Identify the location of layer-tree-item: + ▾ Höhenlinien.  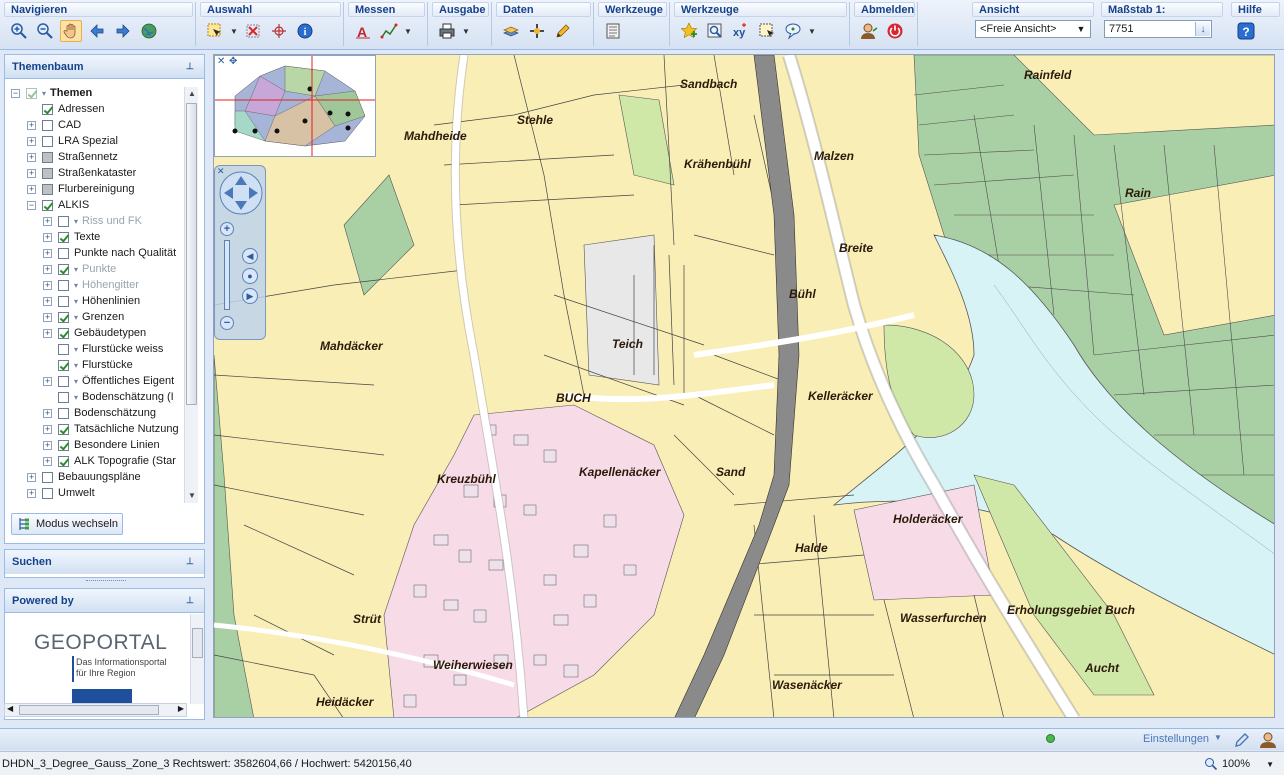
(99, 301).